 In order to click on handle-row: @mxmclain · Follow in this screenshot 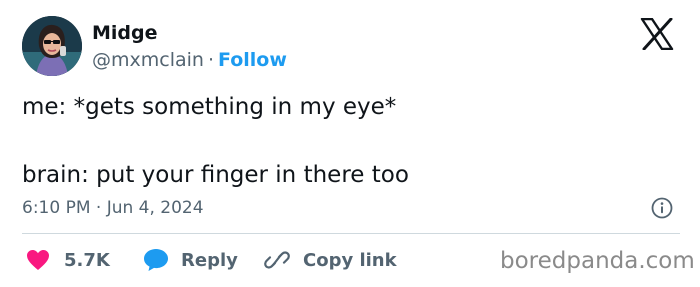, I will do `click(189, 60)`.